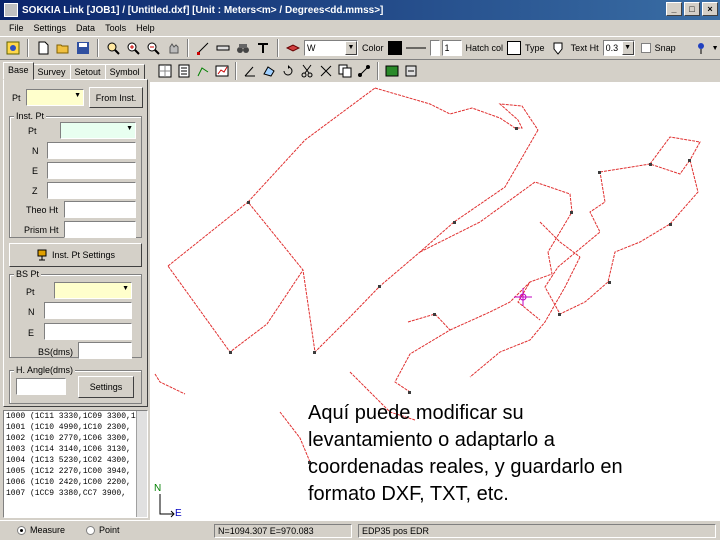  I want to click on z-label: Z, so click(35, 191).